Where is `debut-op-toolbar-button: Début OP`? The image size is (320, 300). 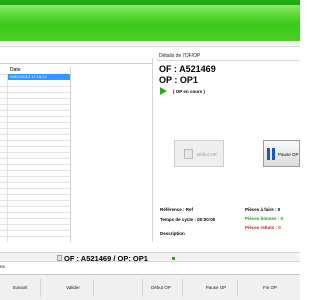 debut-op-toolbar-button: Début OP is located at coordinates (161, 288).